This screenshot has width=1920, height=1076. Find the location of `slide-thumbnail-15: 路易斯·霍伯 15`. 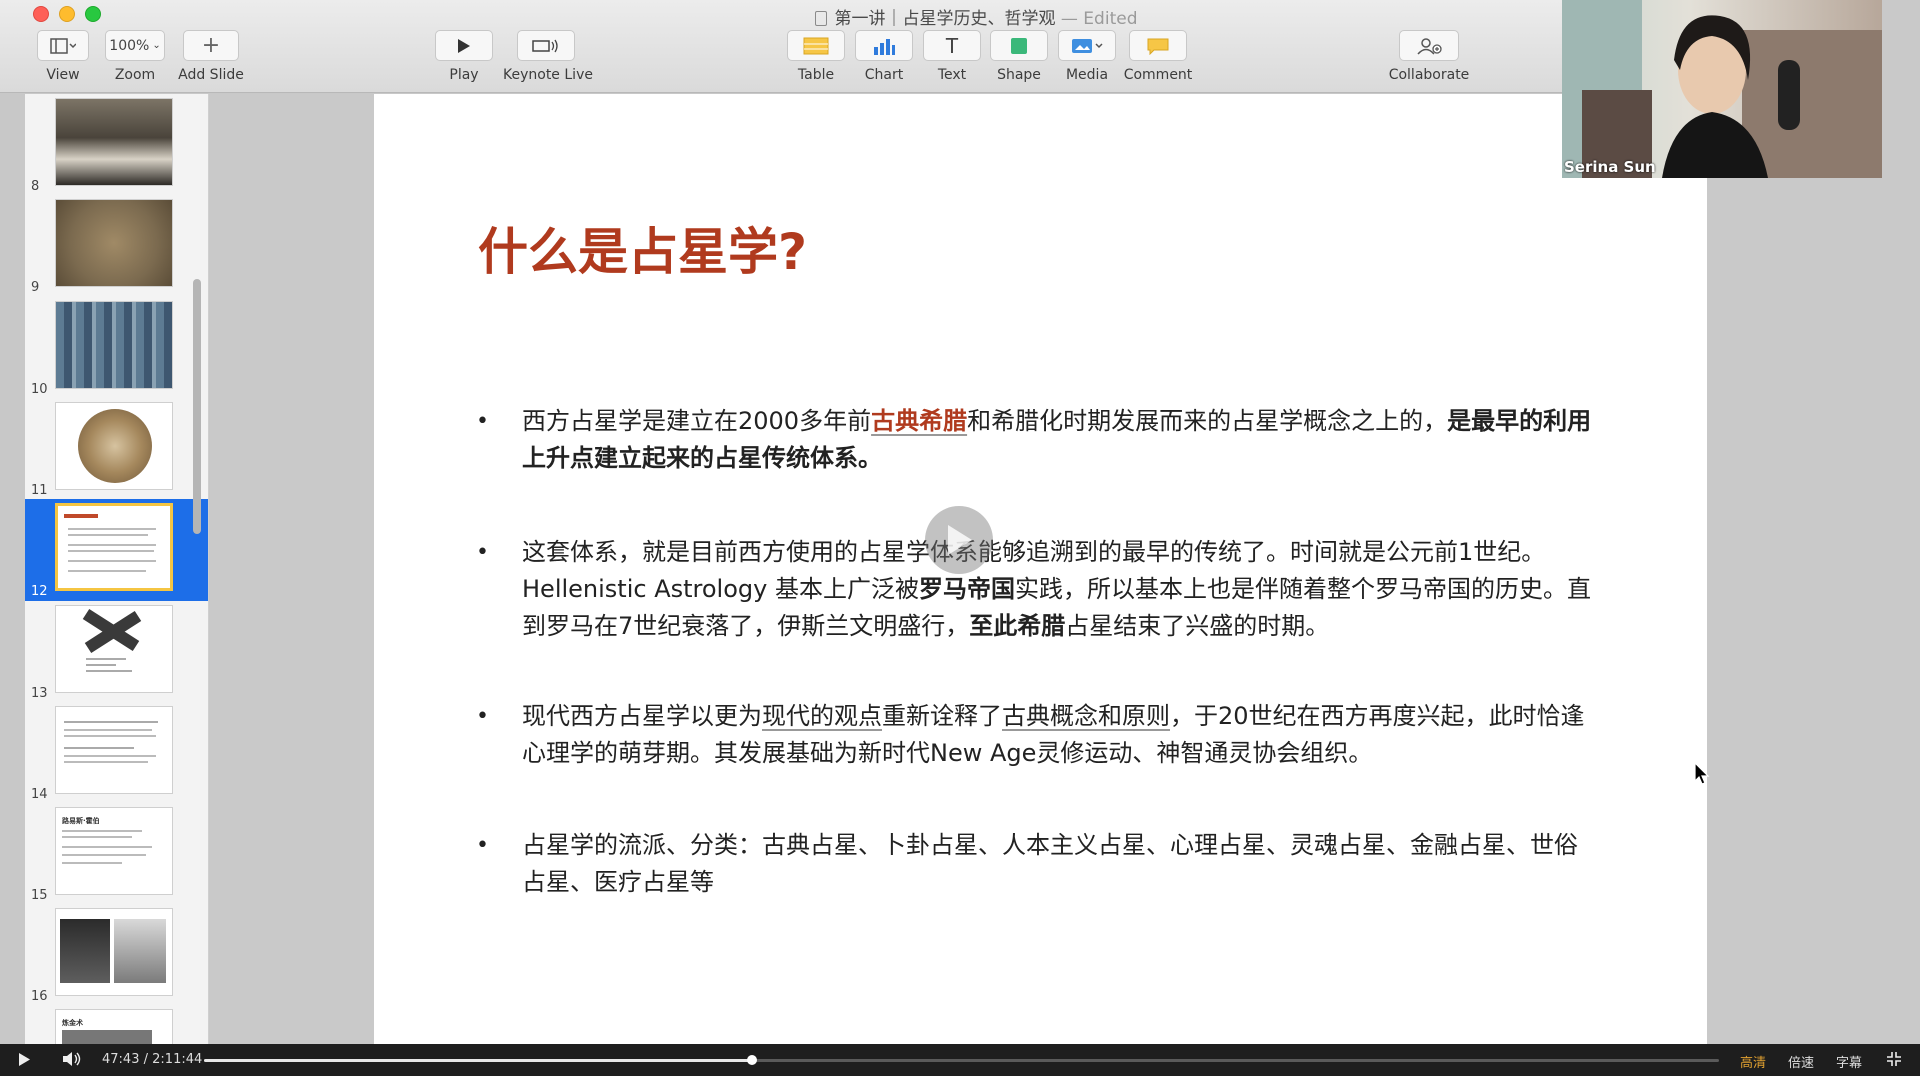

slide-thumbnail-15: 路易斯·霍伯 15 is located at coordinates (116, 854).